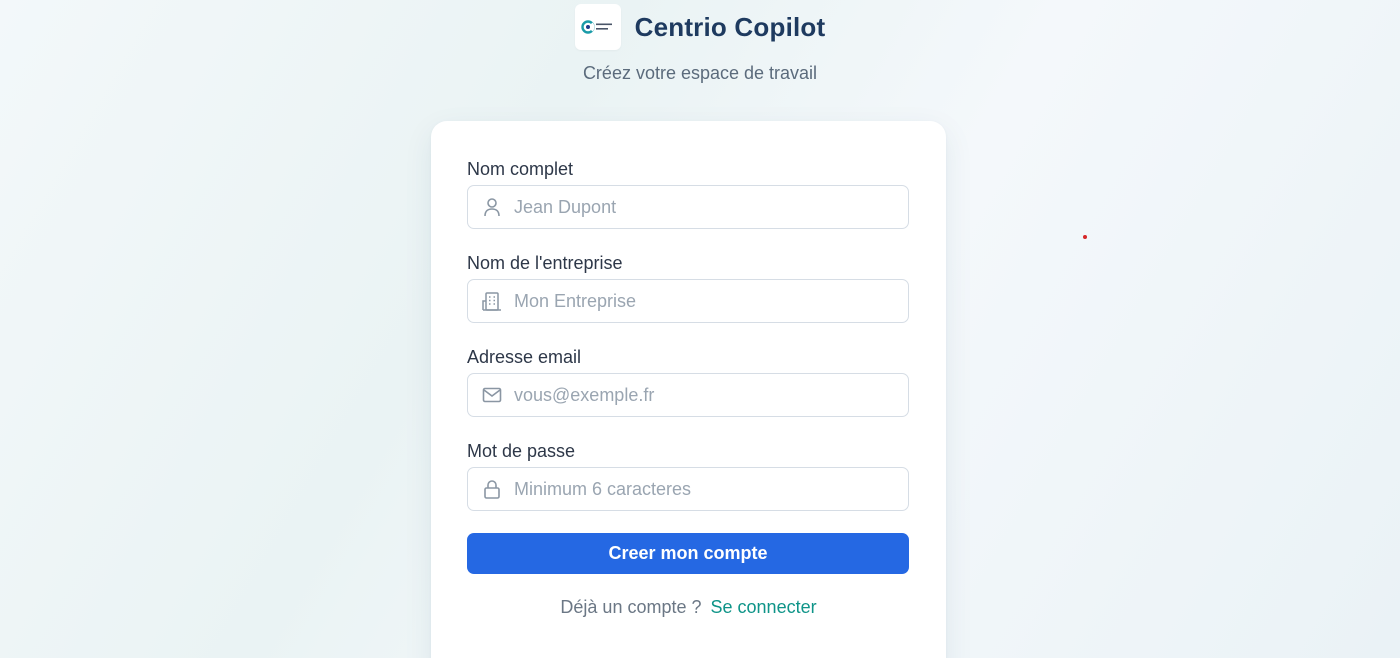 The width and height of the screenshot is (1400, 658). I want to click on password-input-wrapper, so click(688, 489).